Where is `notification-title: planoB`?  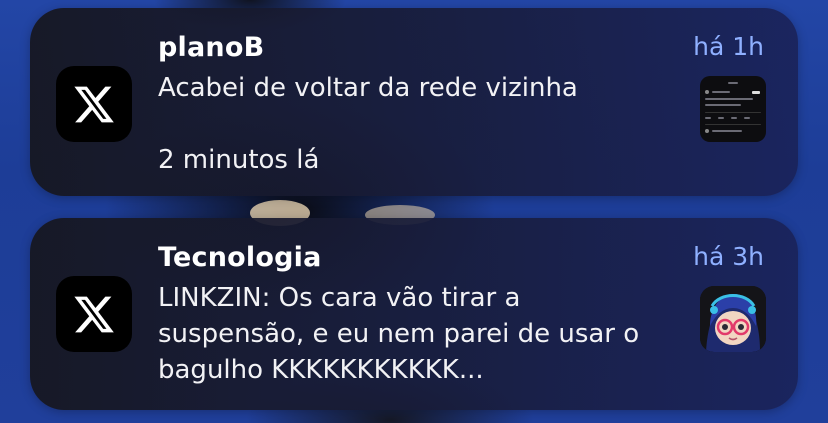 notification-title: planoB is located at coordinates (211, 47).